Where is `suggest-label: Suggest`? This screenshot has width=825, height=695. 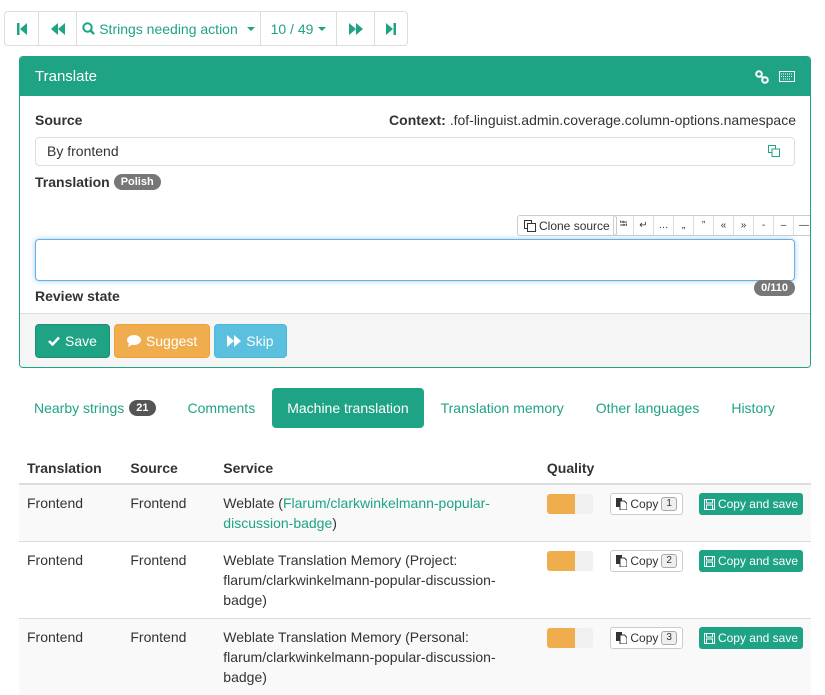 suggest-label: Suggest is located at coordinates (171, 341).